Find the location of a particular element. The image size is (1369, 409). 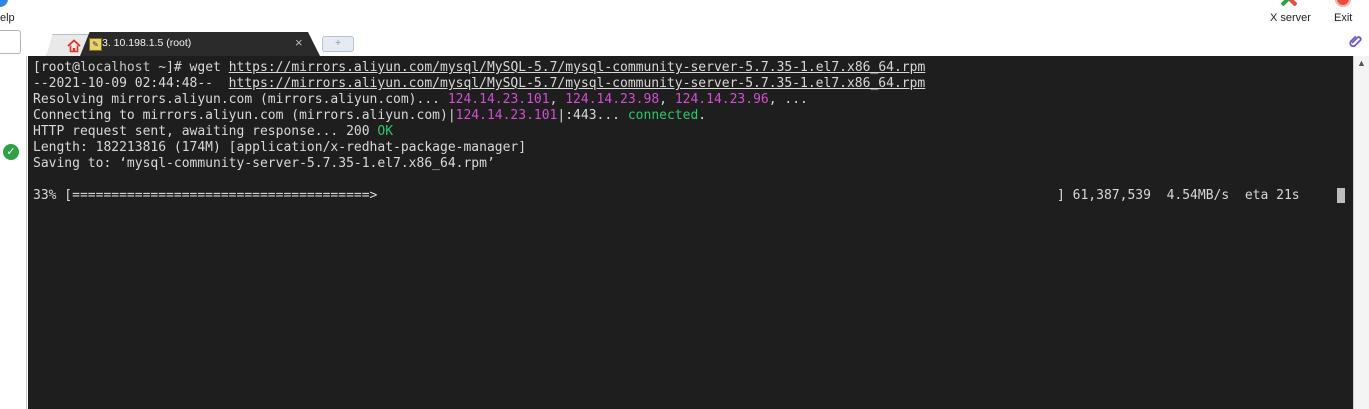

x-server-label: X server is located at coordinates (1290, 18).